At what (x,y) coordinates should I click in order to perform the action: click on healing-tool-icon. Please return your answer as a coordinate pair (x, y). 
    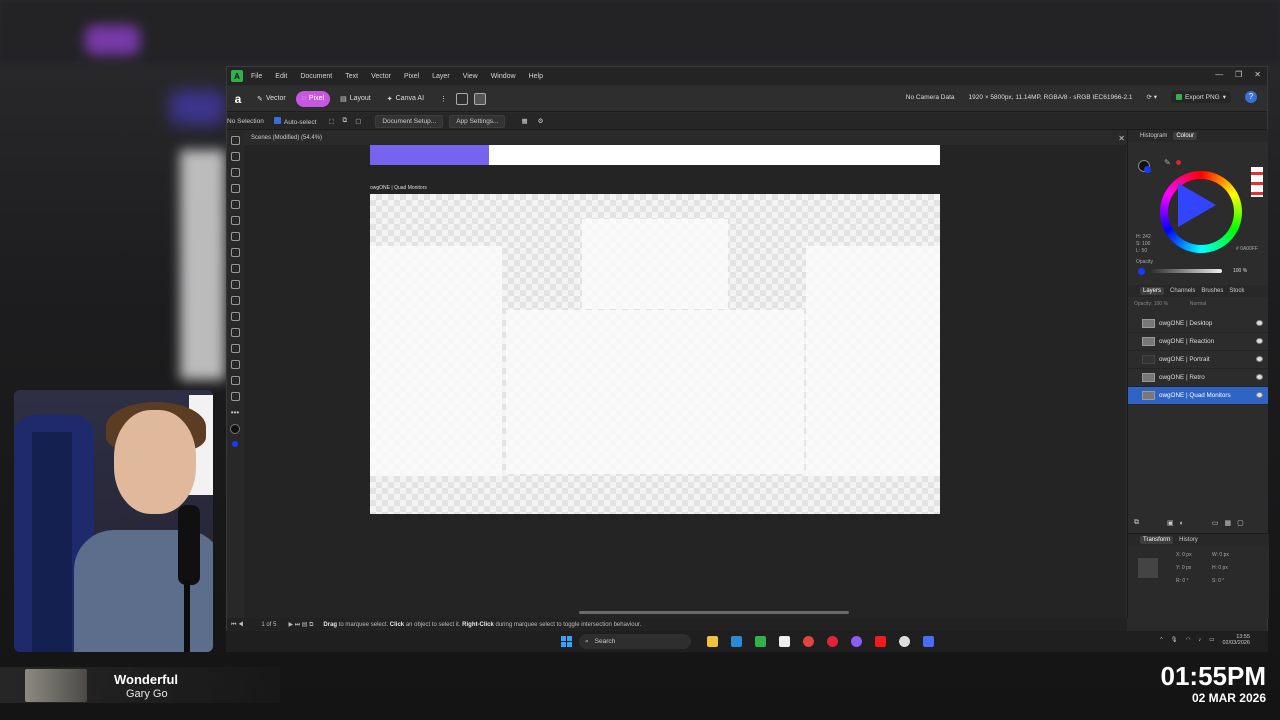
    Looking at the image, I should click on (235, 300).